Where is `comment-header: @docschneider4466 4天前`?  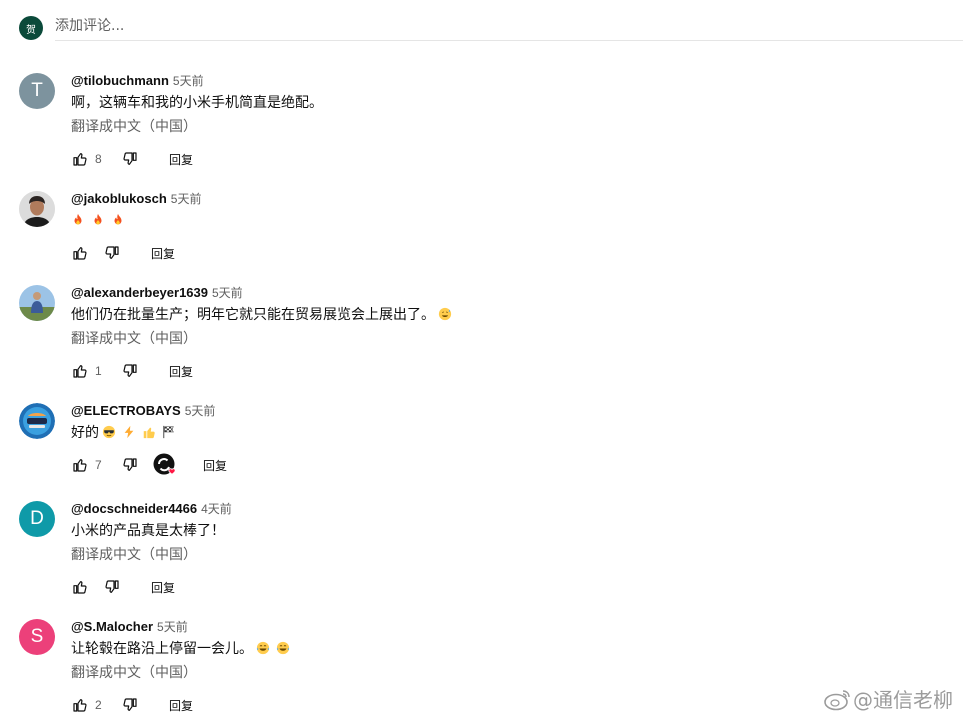 comment-header: @docschneider4466 4天前 is located at coordinates (151, 509).